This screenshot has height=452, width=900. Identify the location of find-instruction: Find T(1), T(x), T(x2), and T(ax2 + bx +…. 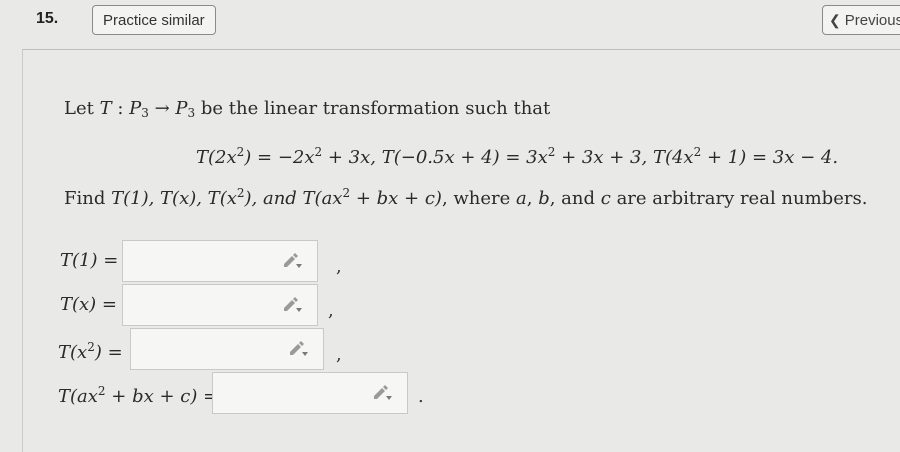
(466, 197).